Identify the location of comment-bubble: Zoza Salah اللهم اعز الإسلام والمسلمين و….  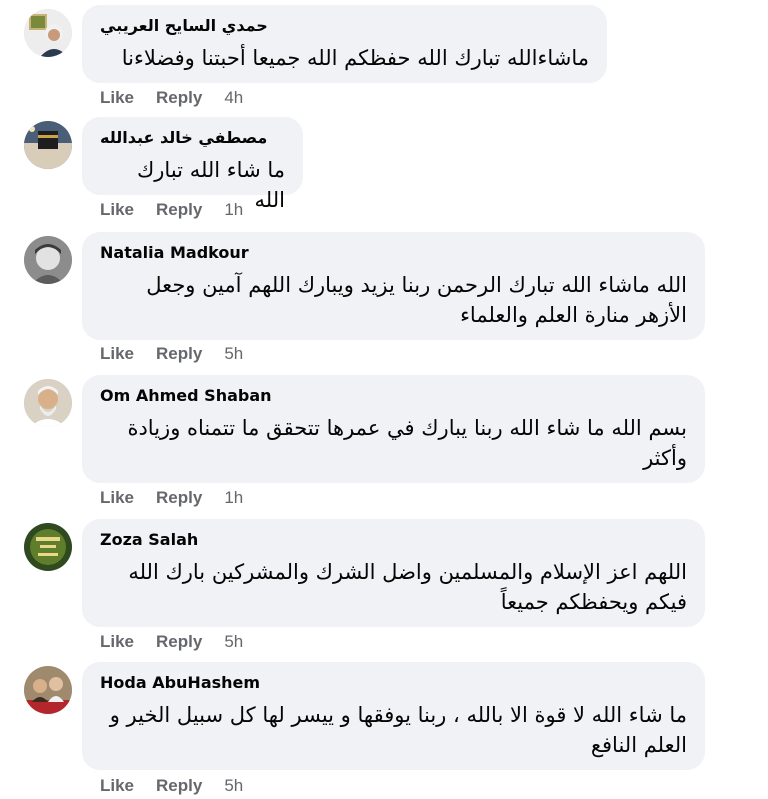
(393, 573).